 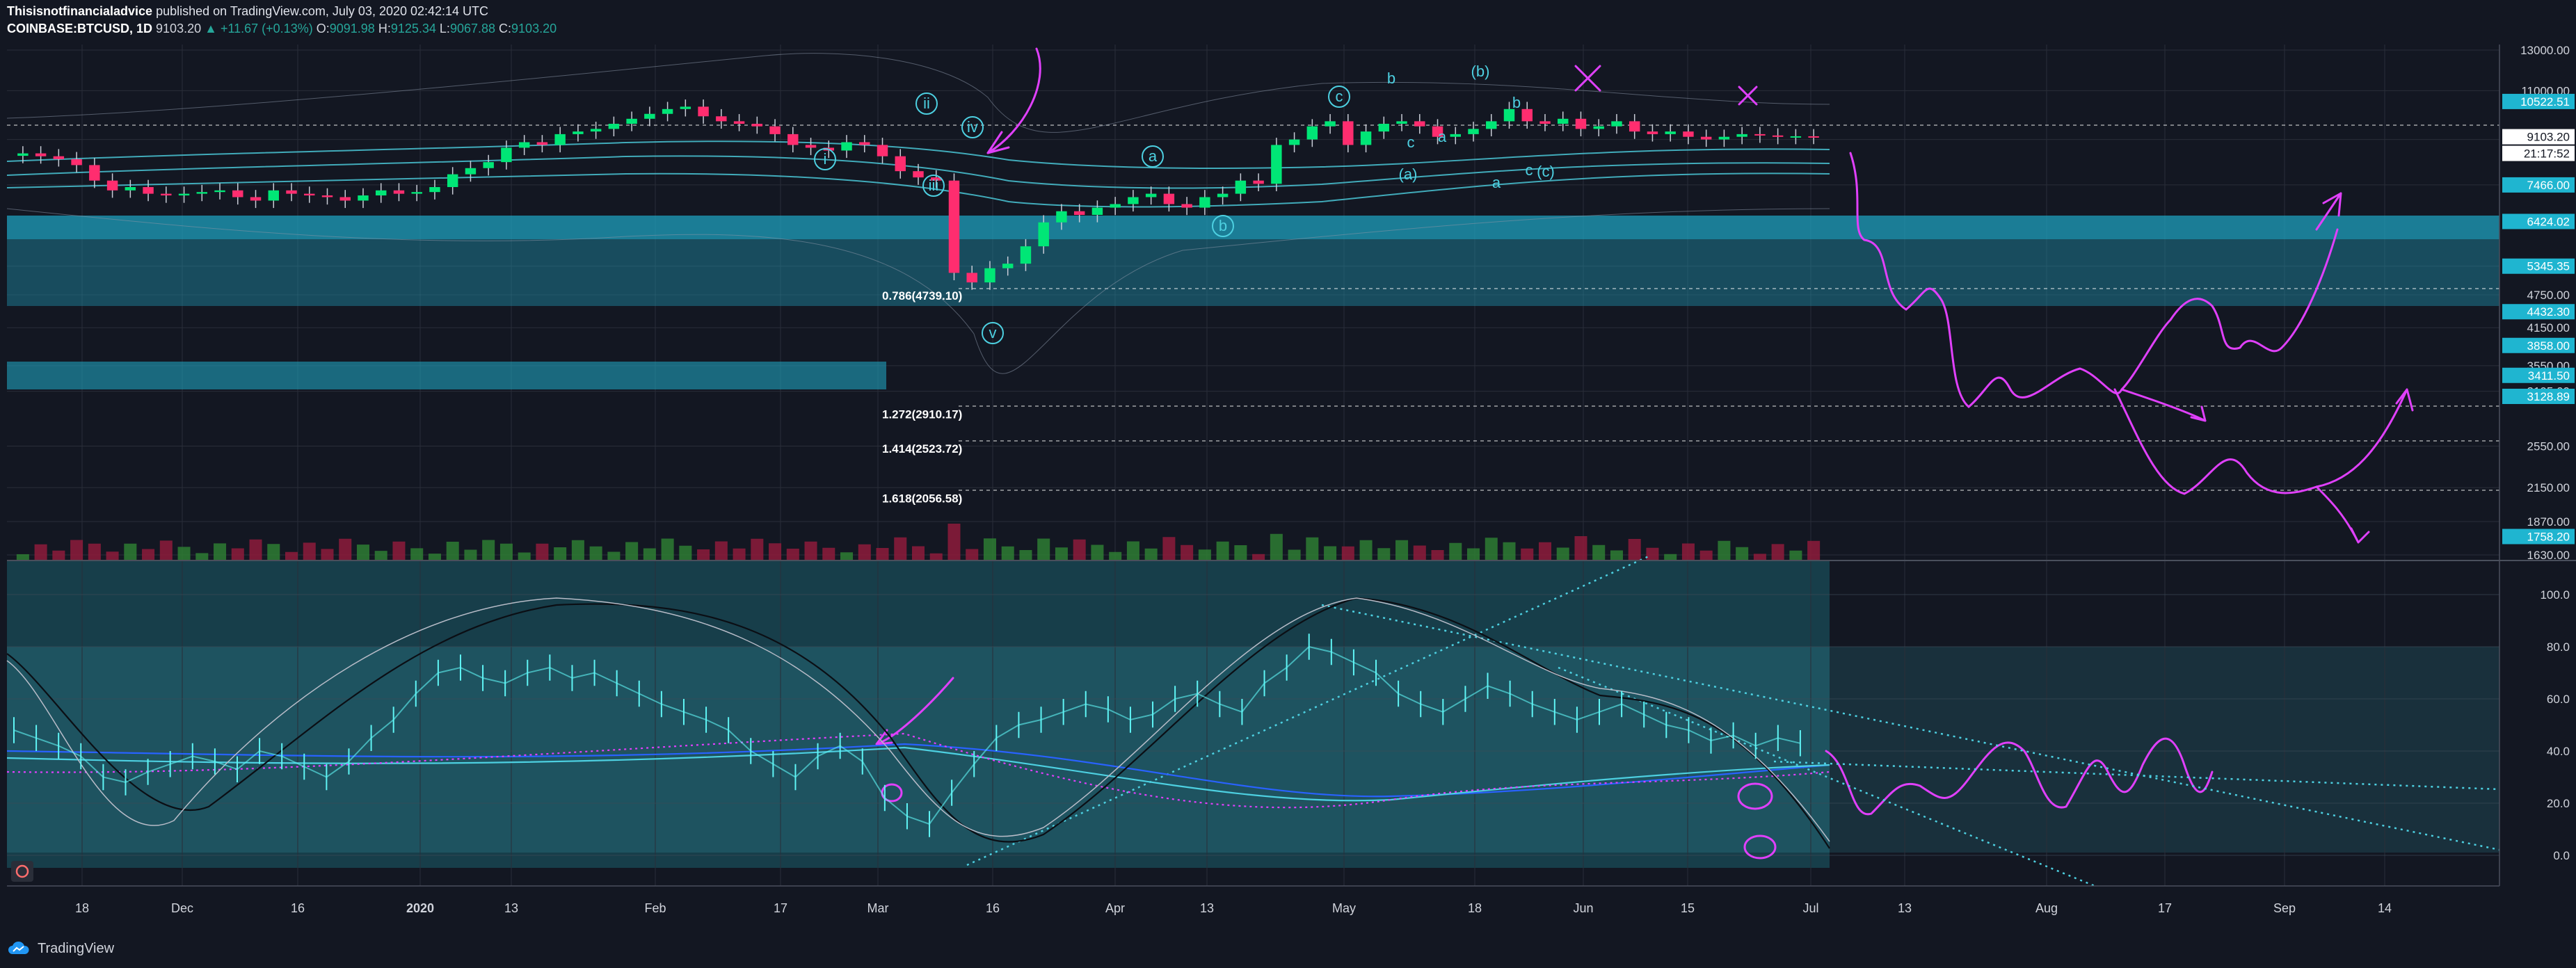 What do you see at coordinates (1115, 908) in the screenshot?
I see `time-axis-label: Apr` at bounding box center [1115, 908].